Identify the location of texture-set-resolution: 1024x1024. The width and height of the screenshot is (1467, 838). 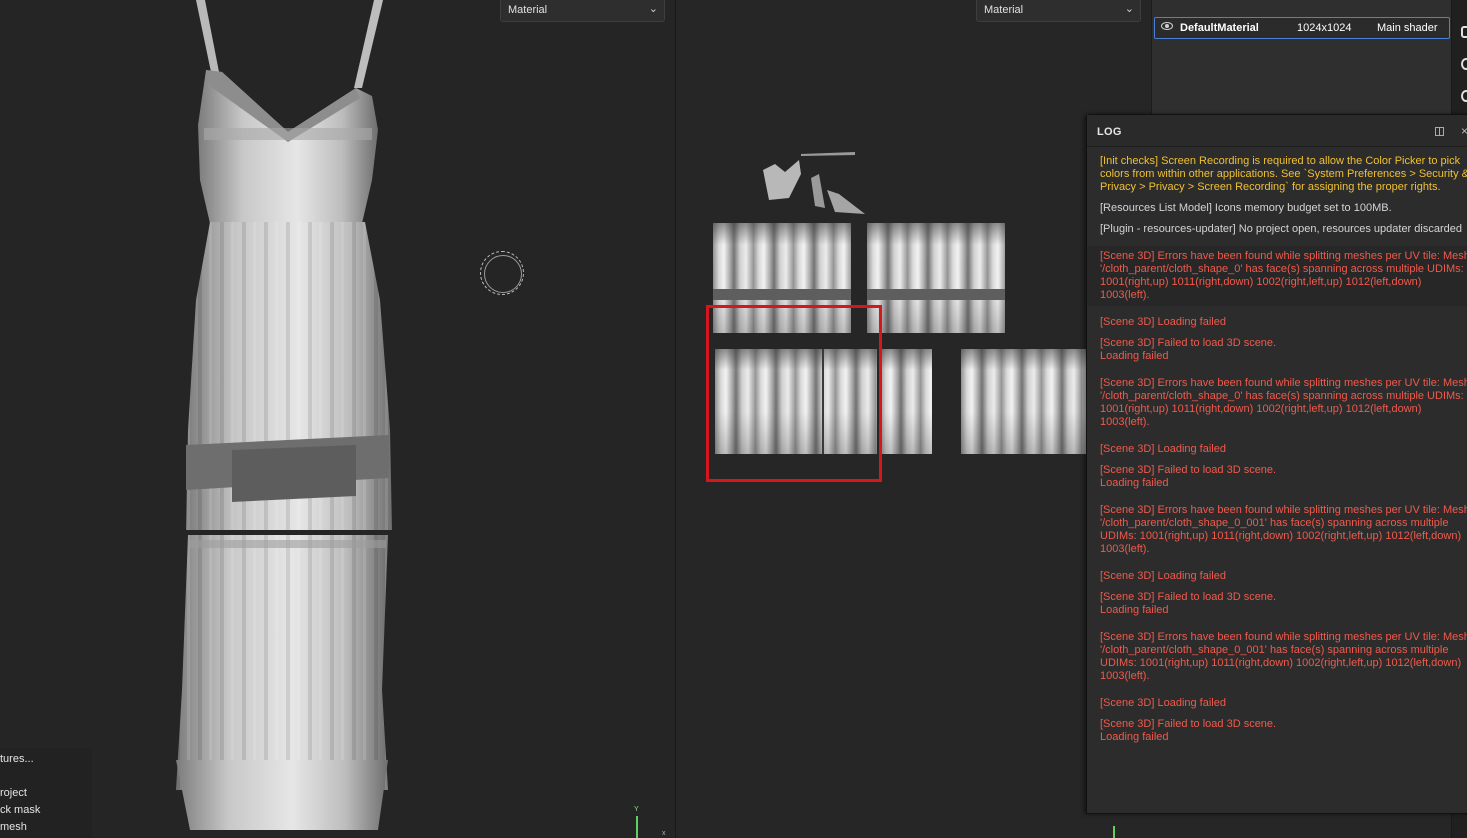
(1324, 28).